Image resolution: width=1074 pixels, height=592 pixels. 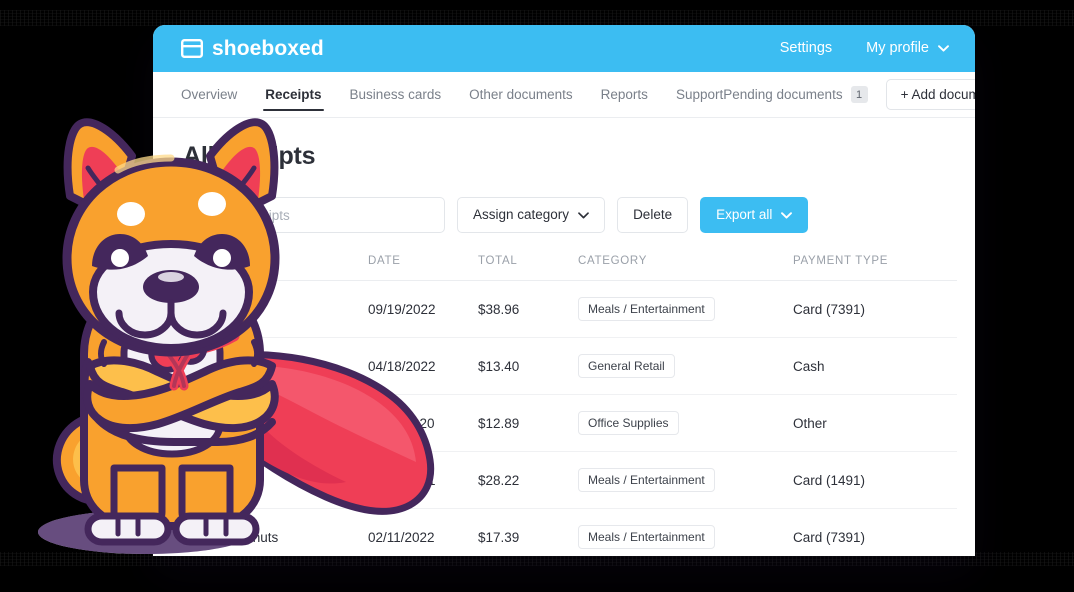 What do you see at coordinates (275, 309) in the screenshot?
I see `cell-merchant: Starbucks` at bounding box center [275, 309].